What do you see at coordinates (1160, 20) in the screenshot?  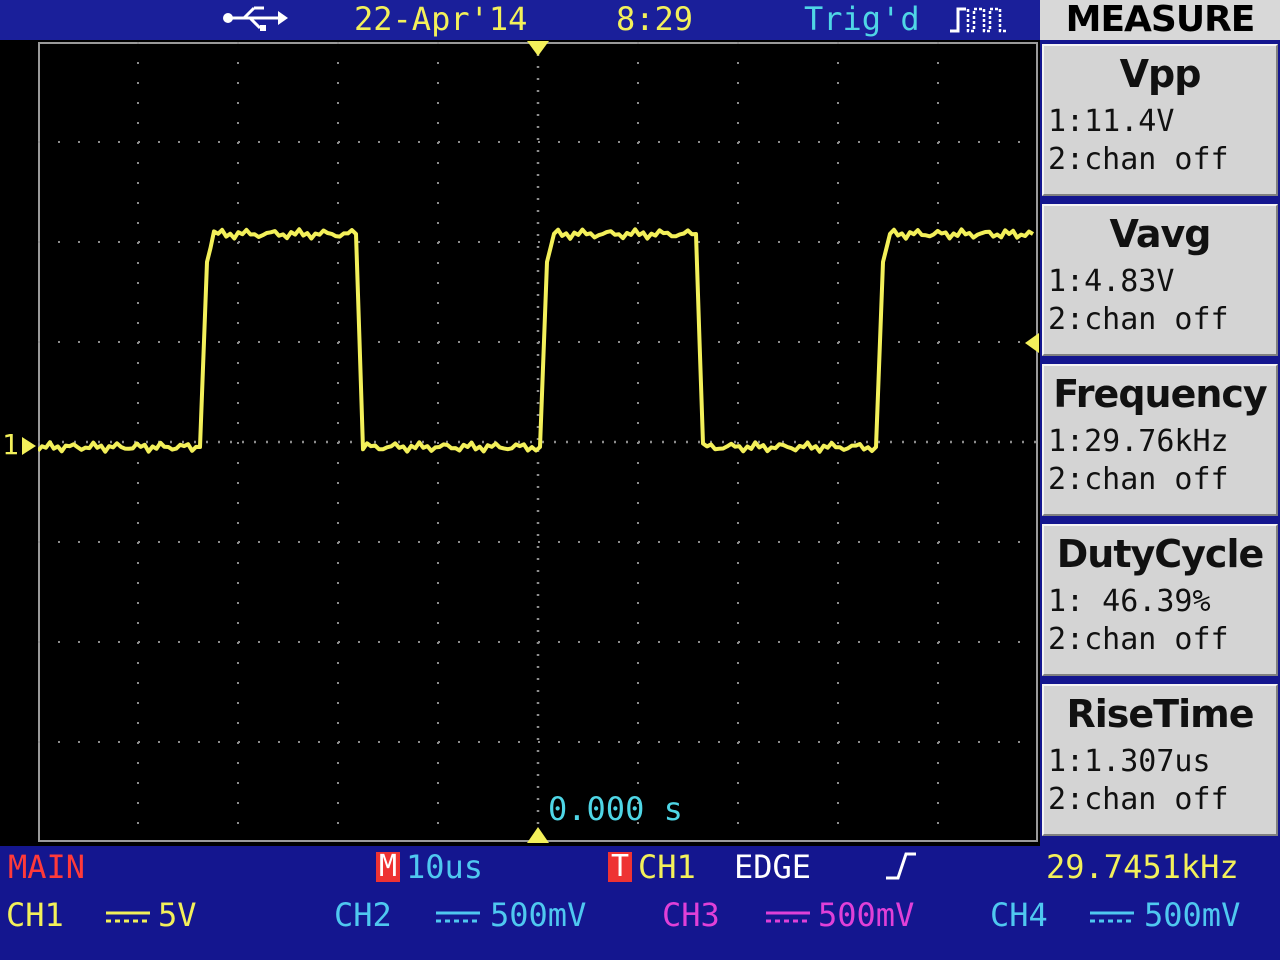 I see `measure-panel-title: MEASURE` at bounding box center [1160, 20].